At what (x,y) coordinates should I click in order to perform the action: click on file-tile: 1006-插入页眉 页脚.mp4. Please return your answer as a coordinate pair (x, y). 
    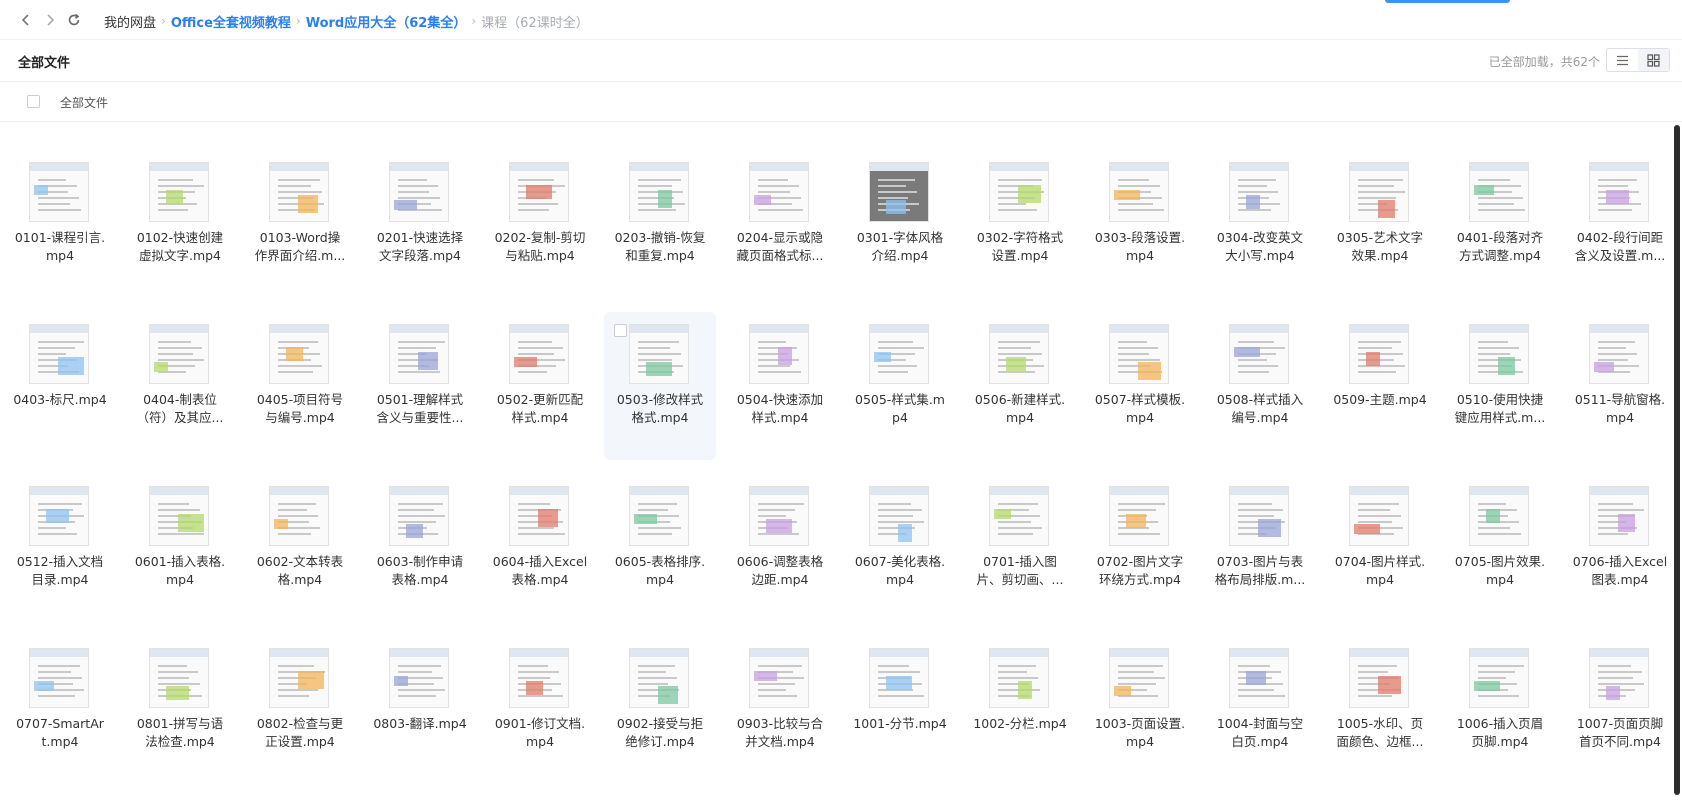
    Looking at the image, I should click on (1500, 710).